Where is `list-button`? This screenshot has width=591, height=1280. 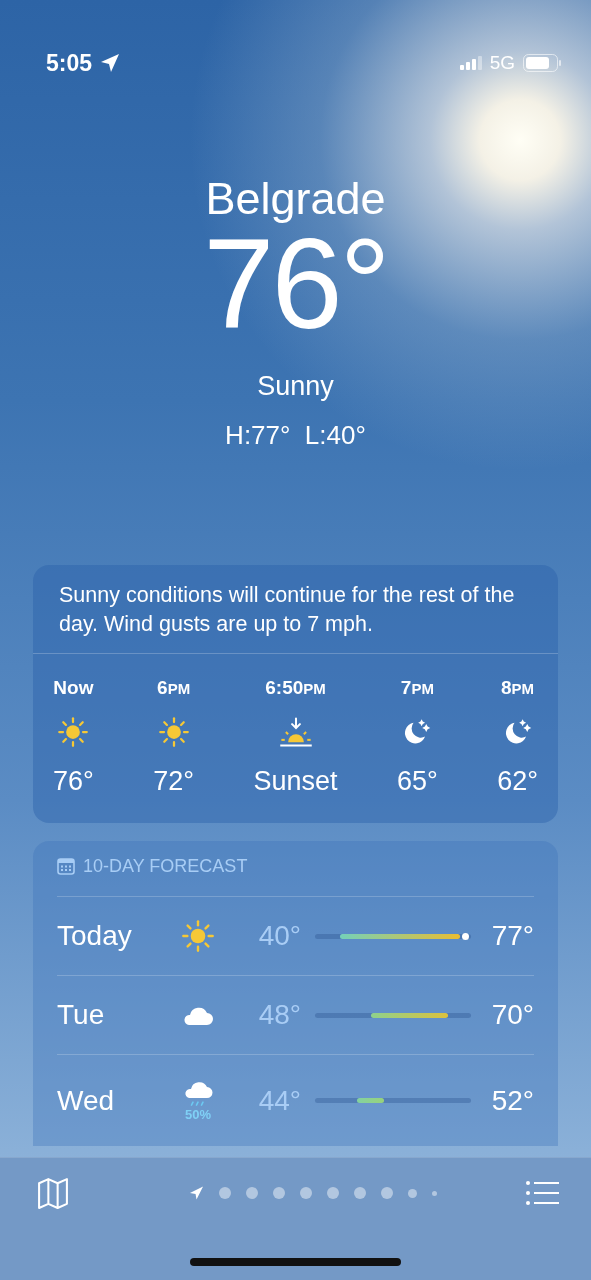 list-button is located at coordinates (542, 1193).